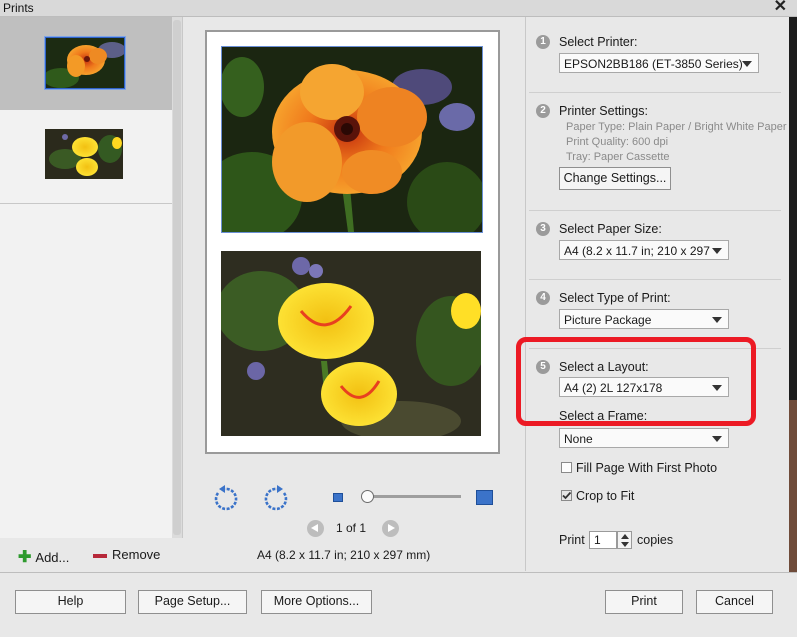 This screenshot has height=637, width=797. Describe the element at coordinates (603, 540) in the screenshot. I see `copies-input: 1` at that location.